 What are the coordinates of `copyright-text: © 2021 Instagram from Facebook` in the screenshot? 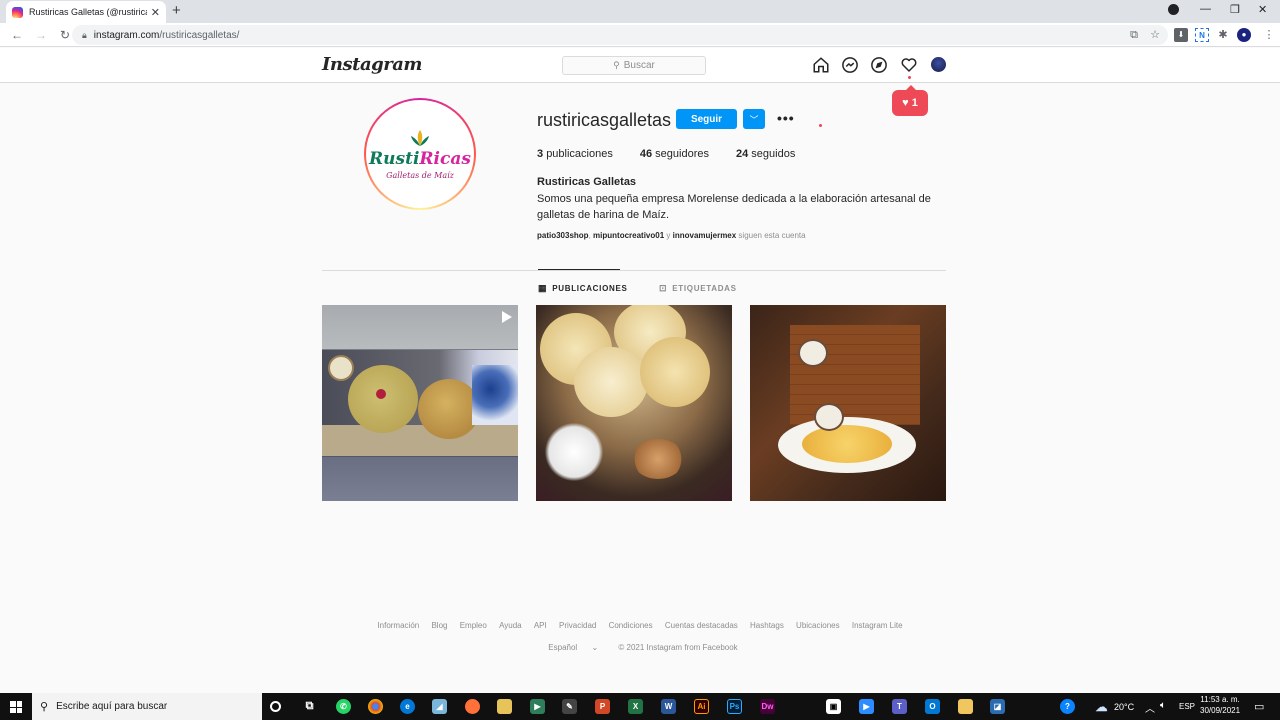 It's located at (678, 647).